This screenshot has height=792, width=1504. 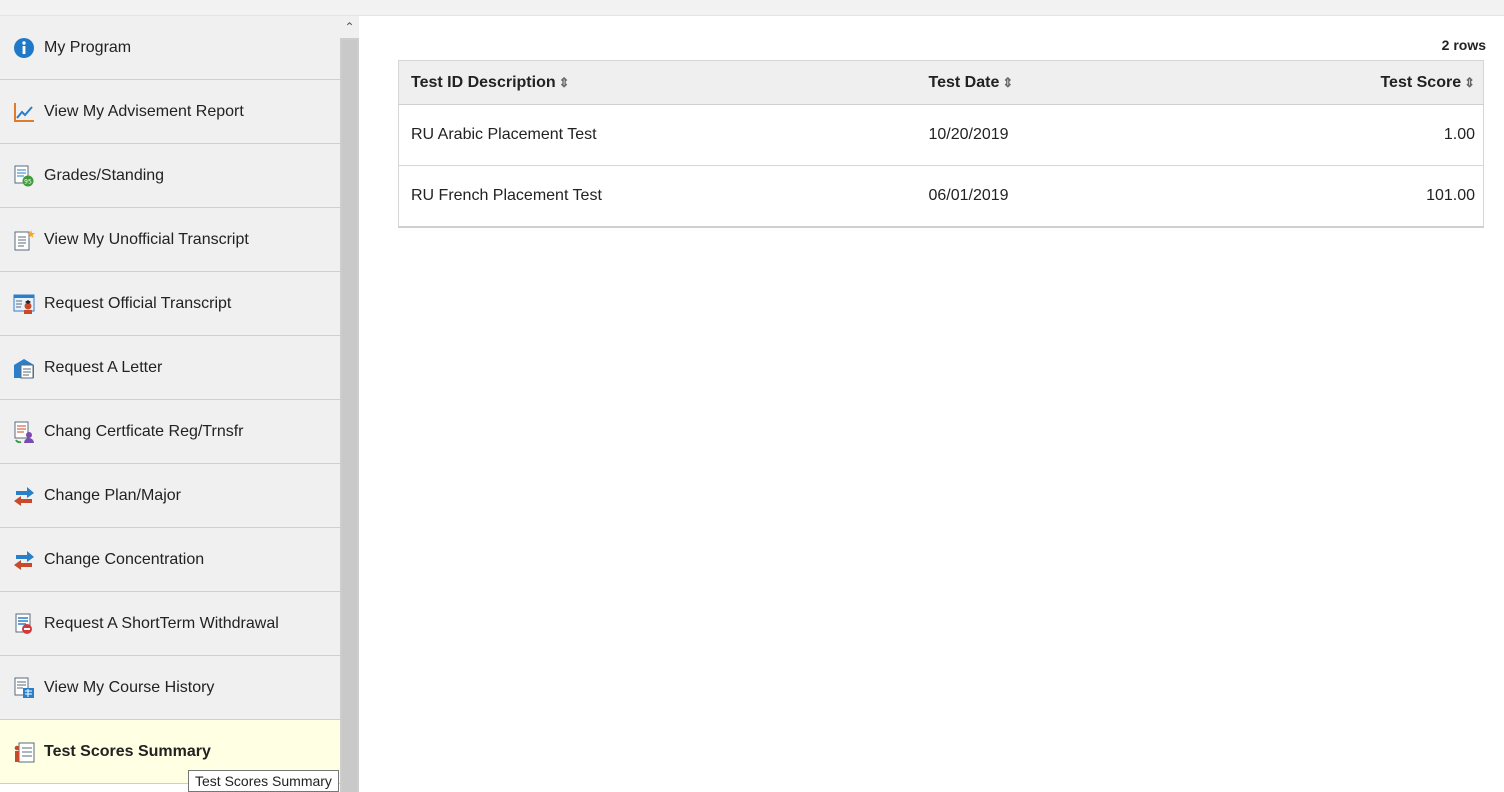 What do you see at coordinates (1463, 45) in the screenshot?
I see `row-count: 2 rows` at bounding box center [1463, 45].